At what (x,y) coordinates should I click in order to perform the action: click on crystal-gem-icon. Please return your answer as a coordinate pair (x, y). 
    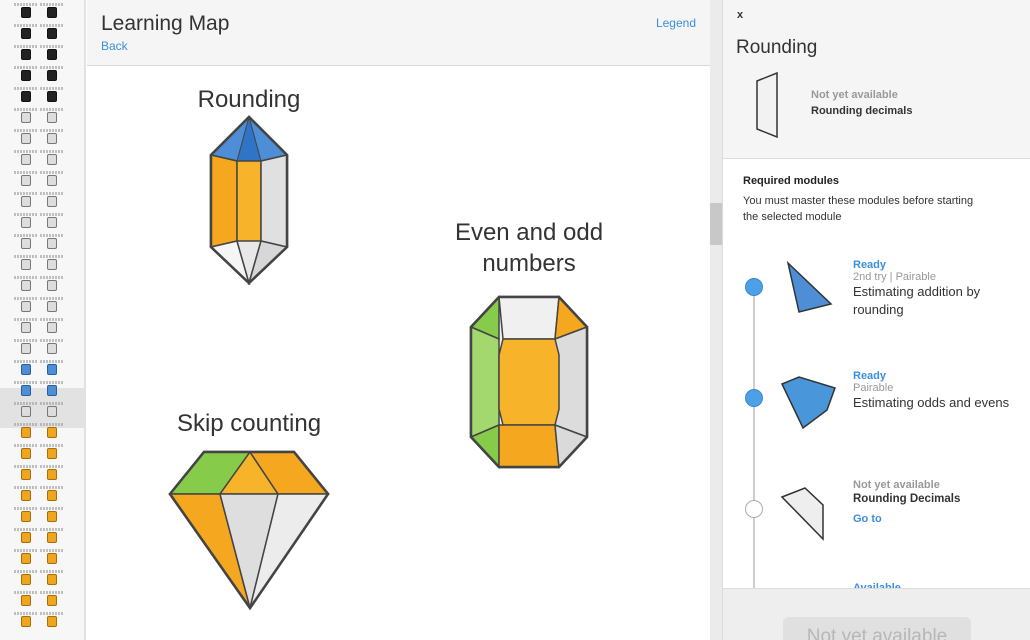
    Looking at the image, I should click on (249, 200).